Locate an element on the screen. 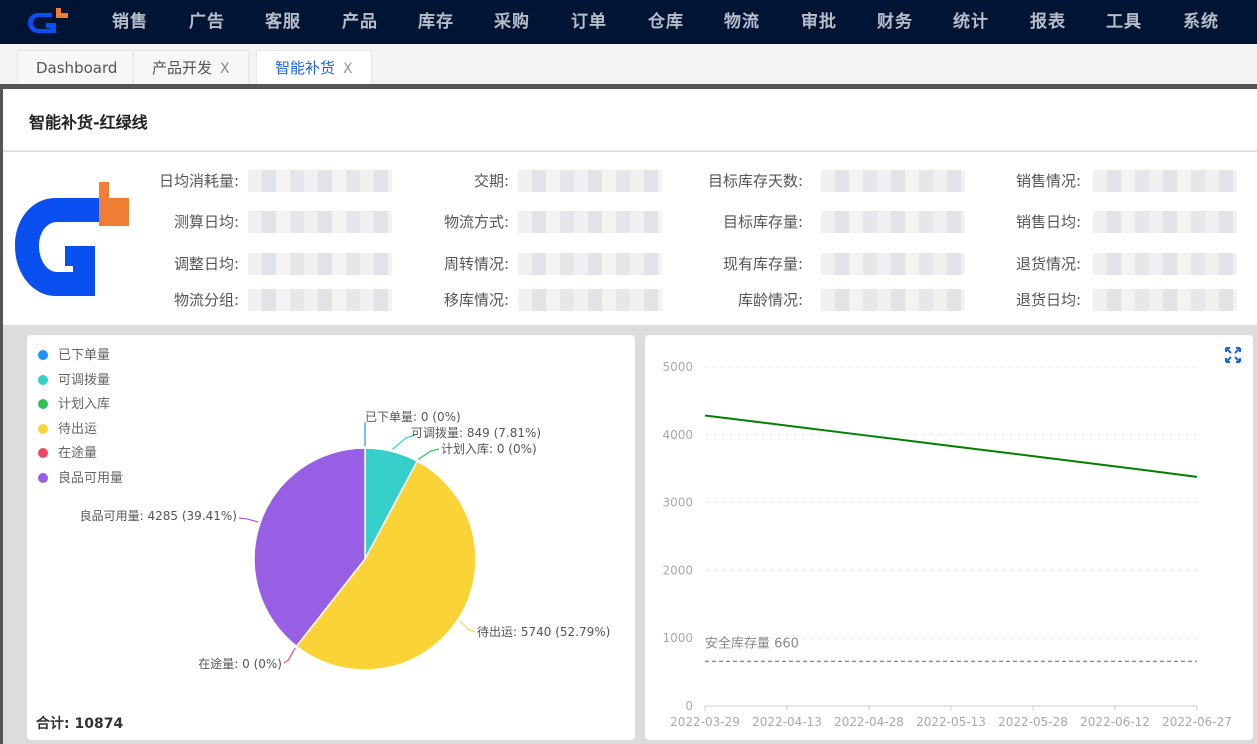 Image resolution: width=1257 pixels, height=744 pixels. info-label: 周转情况: is located at coordinates (476, 264).